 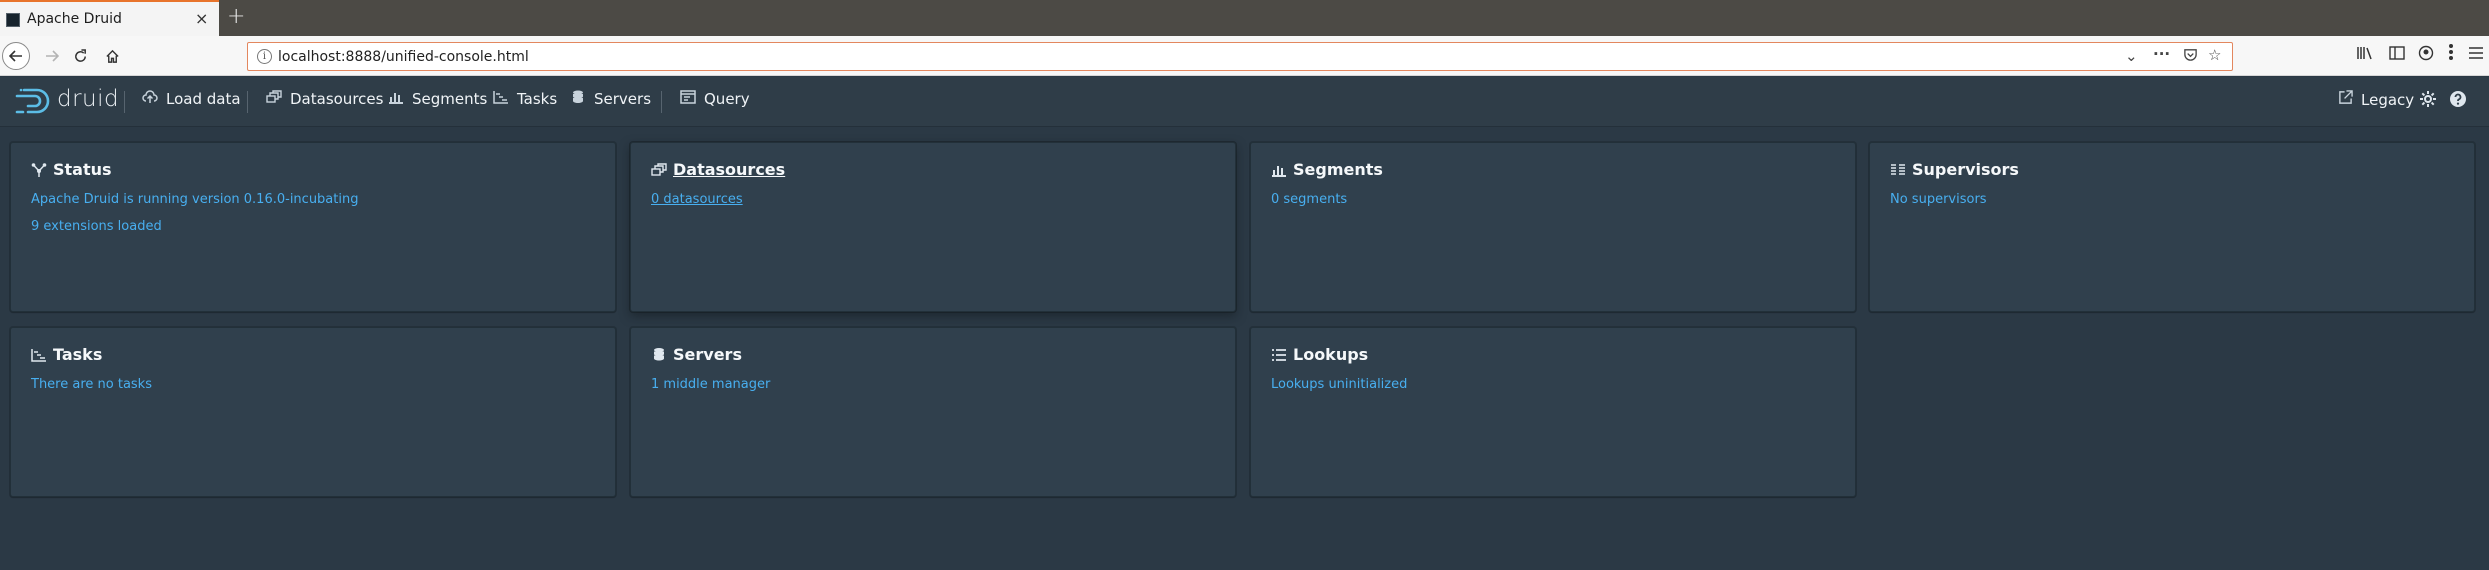 I want to click on datasources-title: Datasources, so click(x=729, y=169).